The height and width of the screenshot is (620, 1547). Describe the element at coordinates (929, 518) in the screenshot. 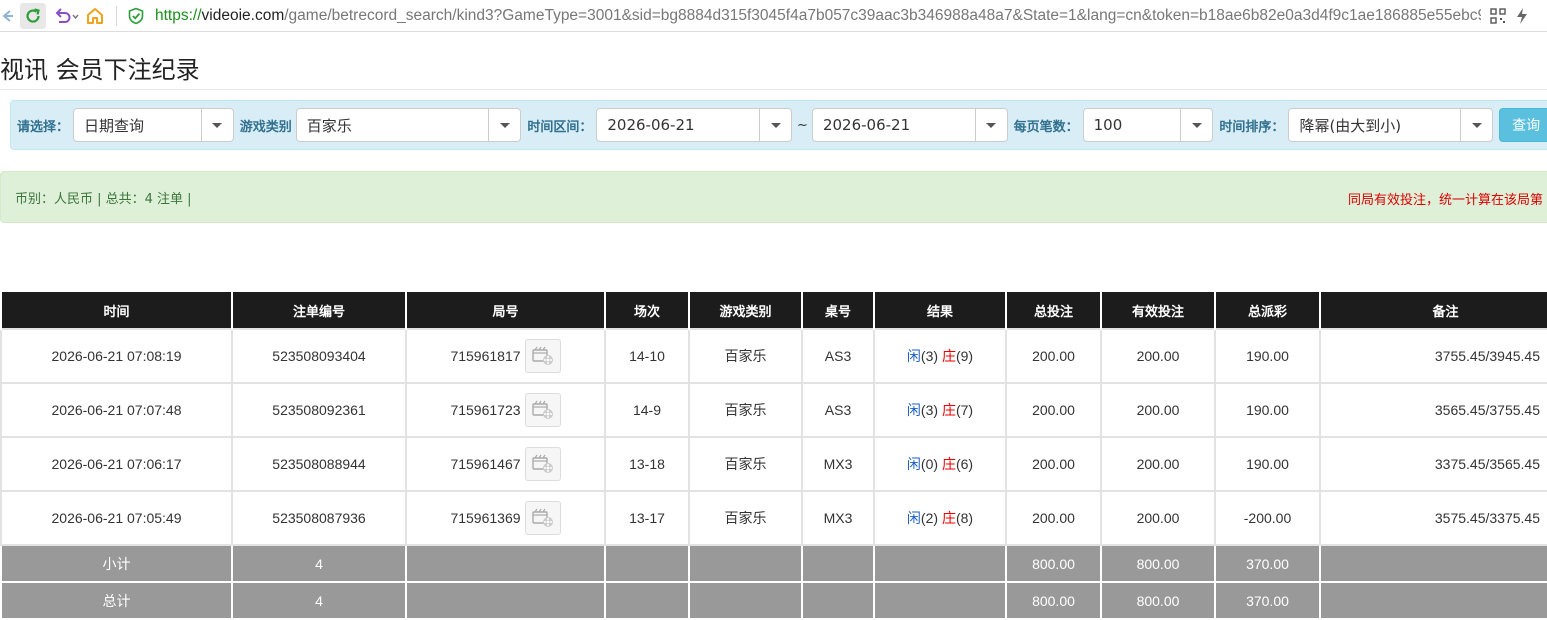

I see `result-player-score: (2)` at that location.